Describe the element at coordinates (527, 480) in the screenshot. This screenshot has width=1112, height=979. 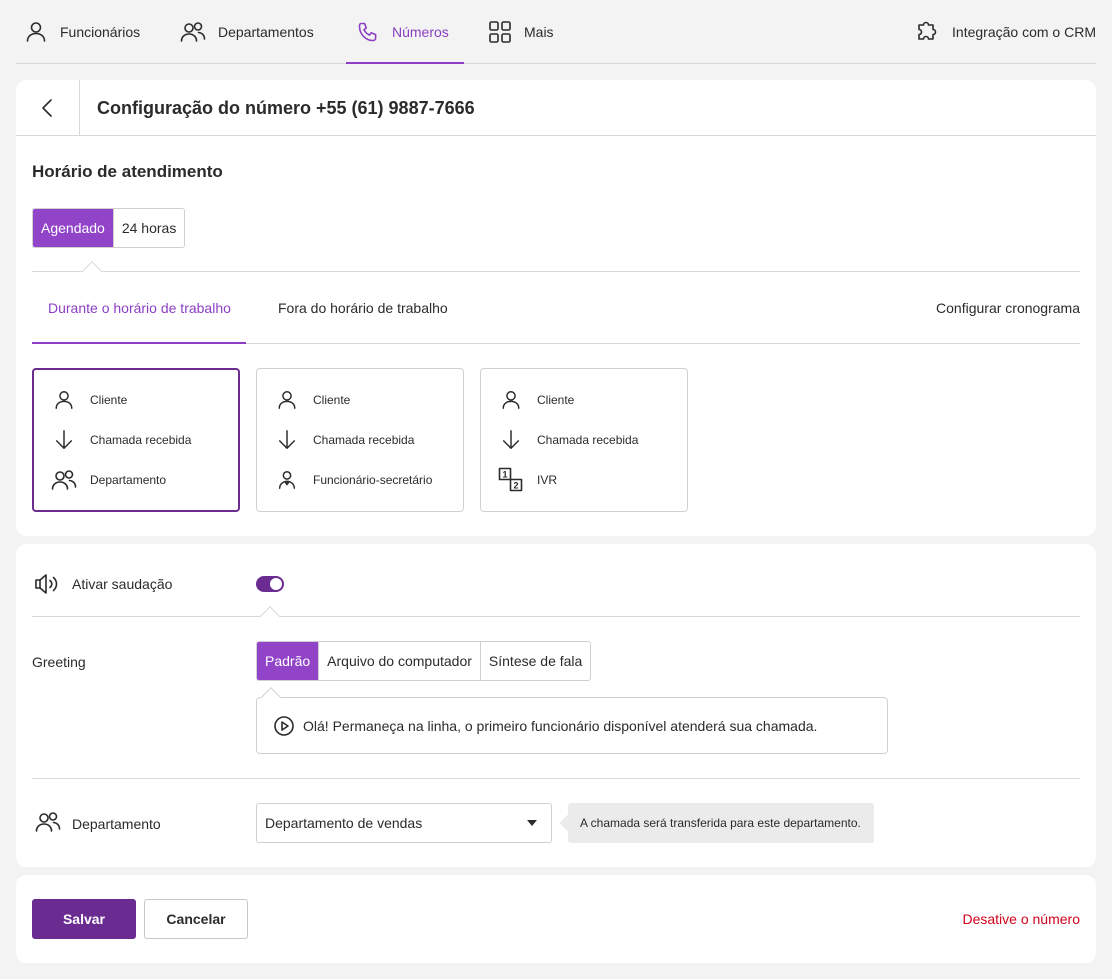
I see `scheme-row: 12 IVR` at that location.